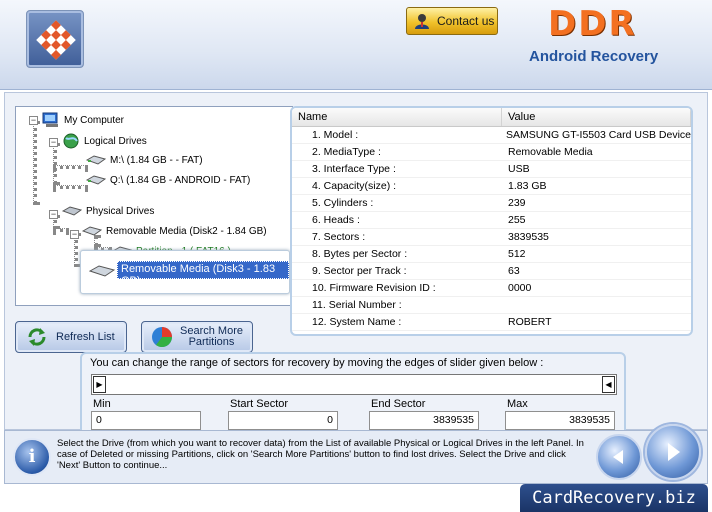 This screenshot has width=712, height=512. Describe the element at coordinates (283, 420) in the screenshot. I see `start-sector-field: 0` at that location.